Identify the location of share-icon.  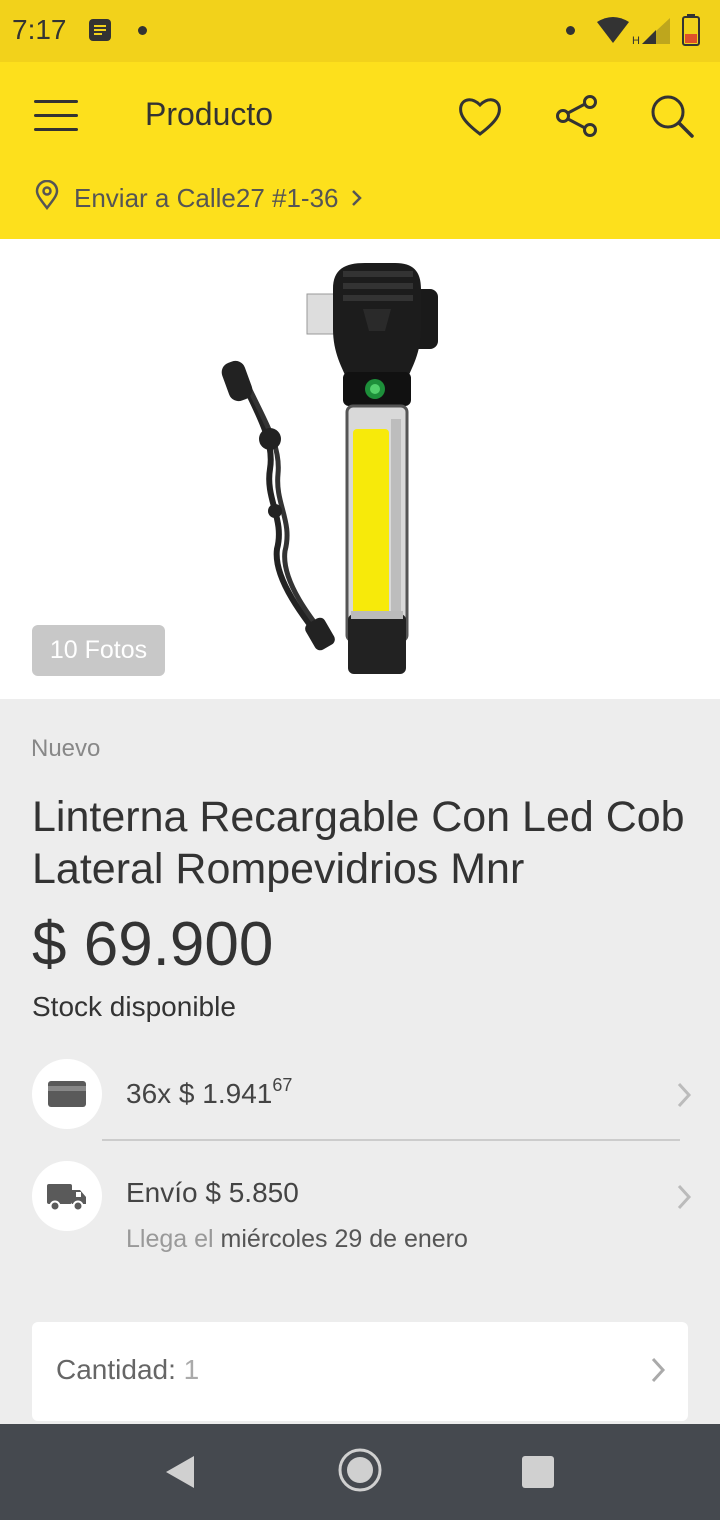
(577, 116).